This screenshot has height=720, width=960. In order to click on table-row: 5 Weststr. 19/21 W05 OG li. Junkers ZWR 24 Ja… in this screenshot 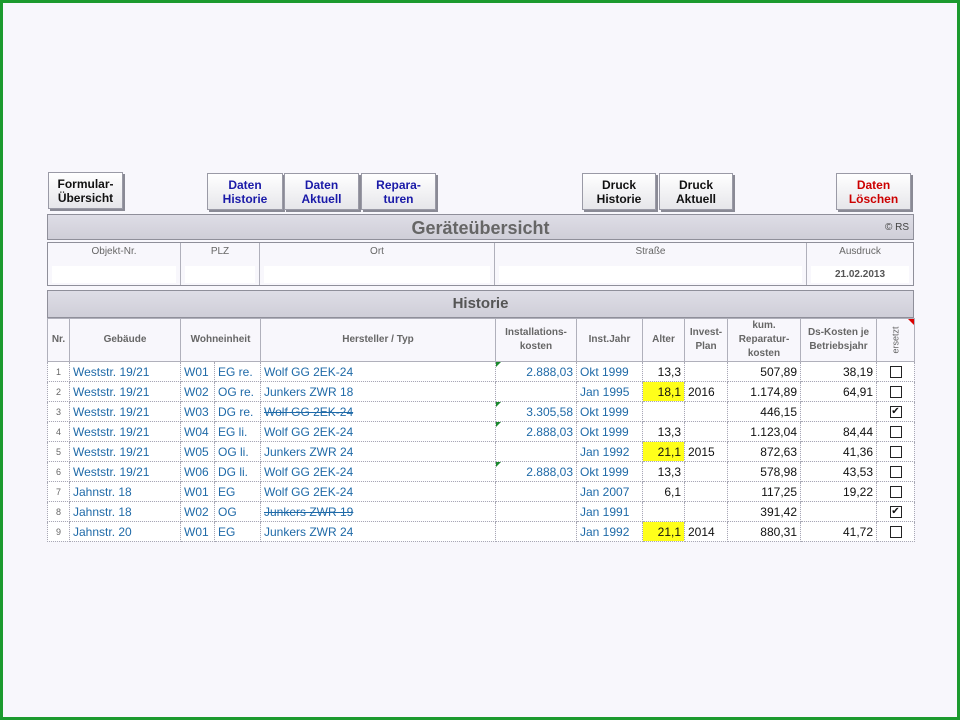, I will do `click(481, 451)`.